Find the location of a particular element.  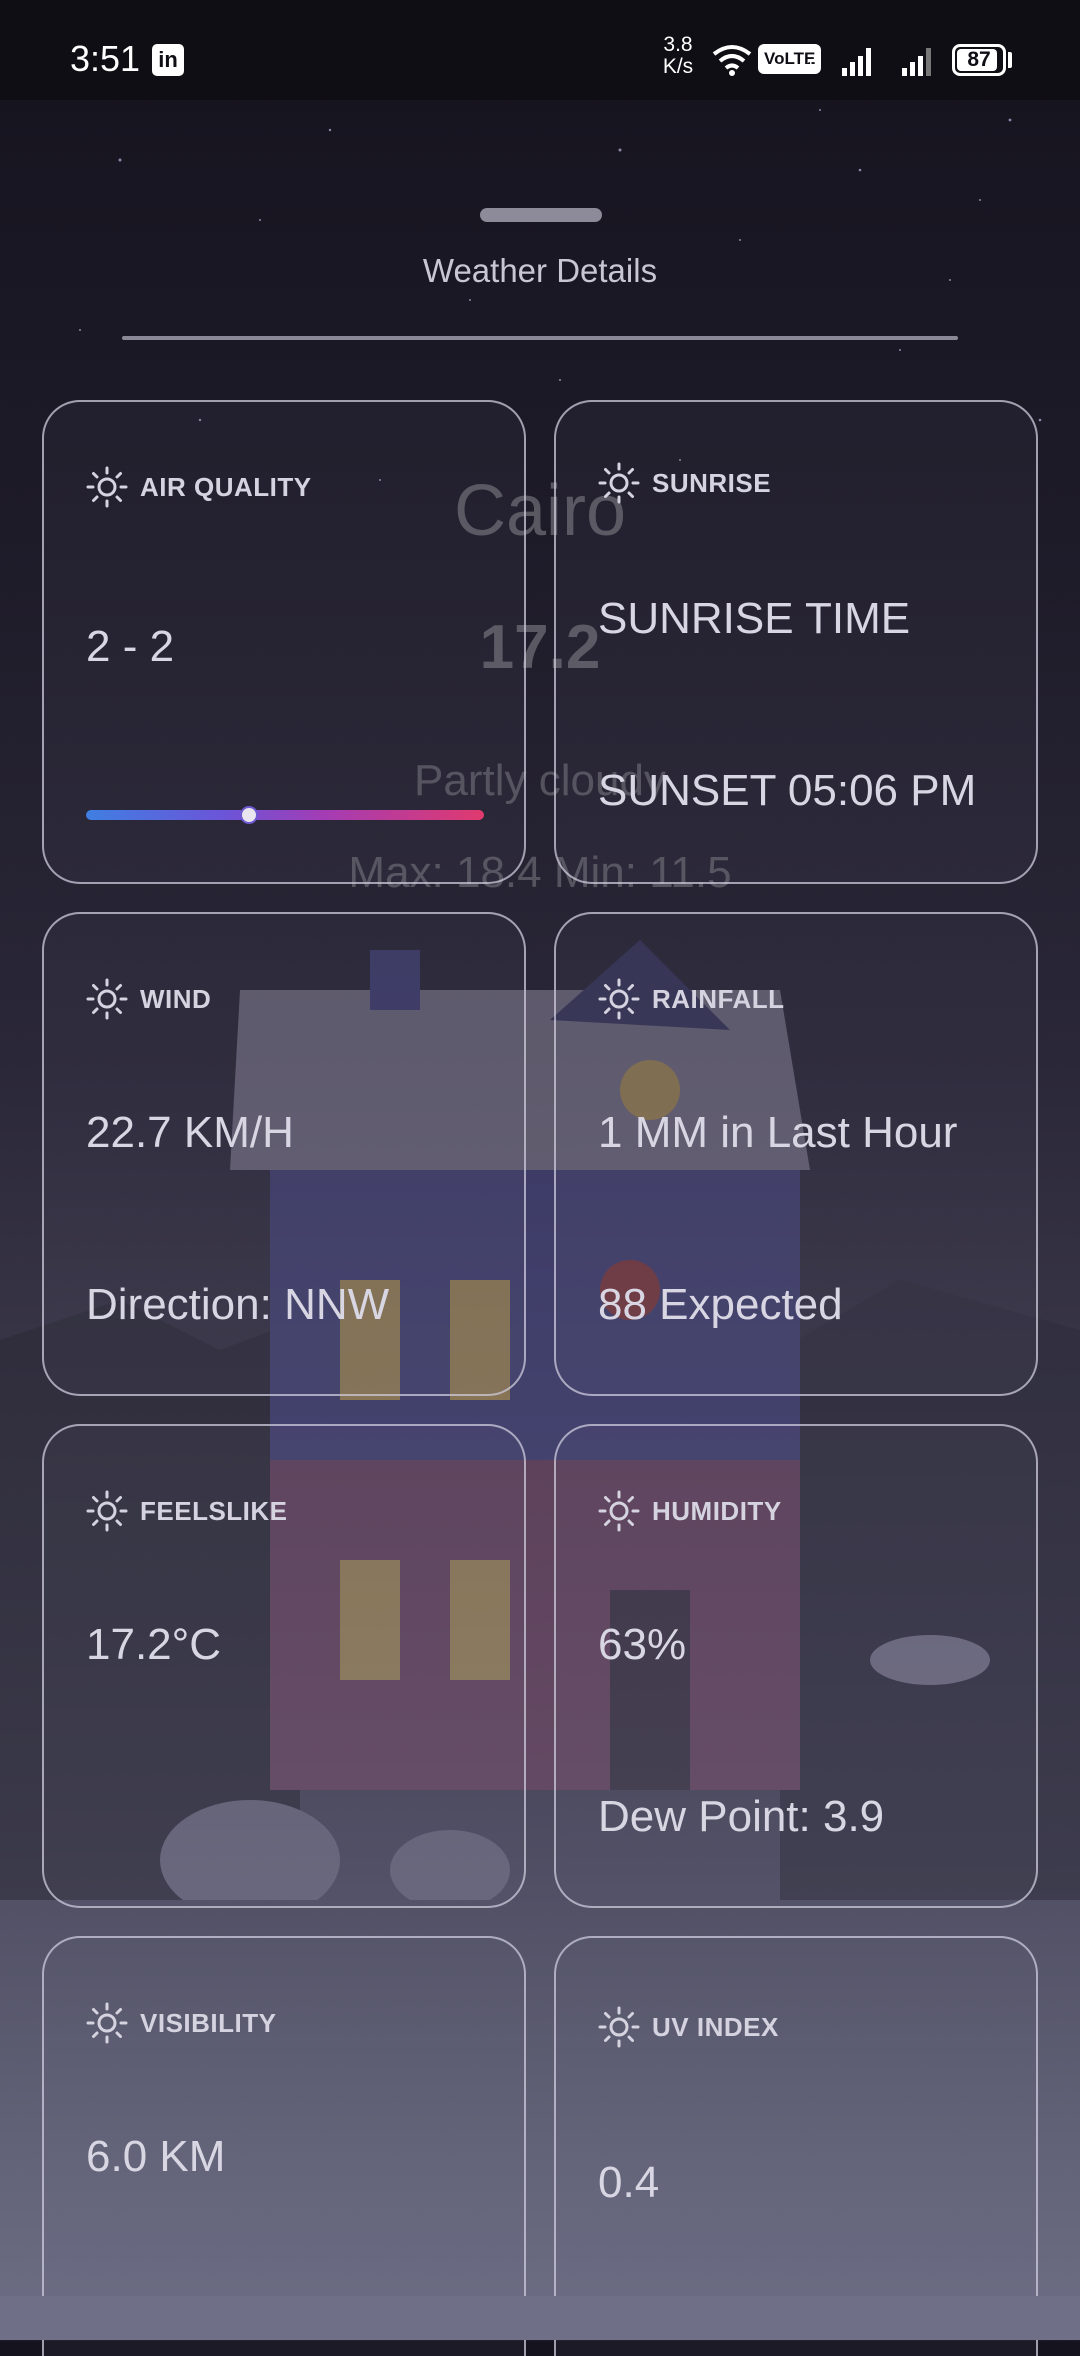

sheet-title: Weather Details is located at coordinates (540, 270).